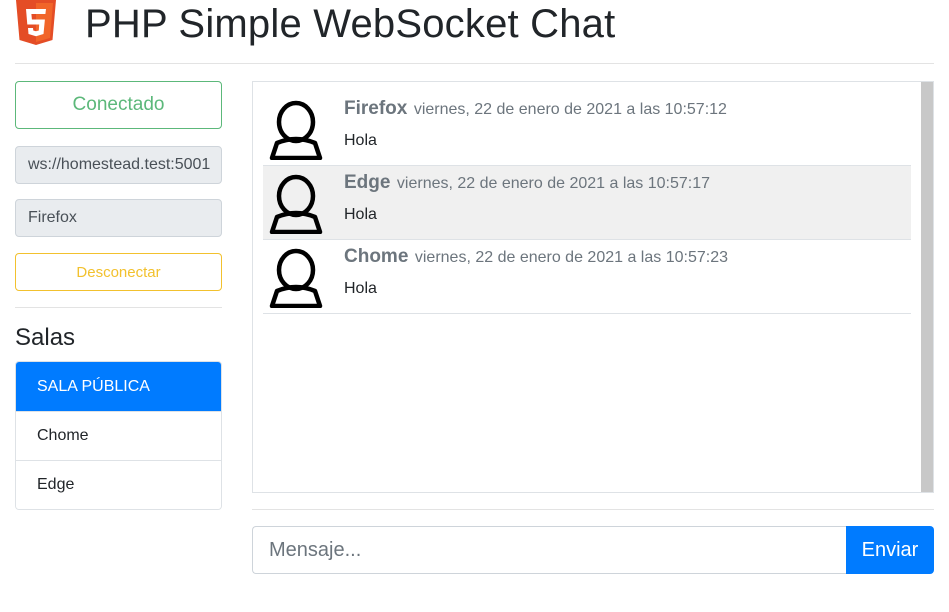  I want to click on message-author: Chome, so click(376, 256).